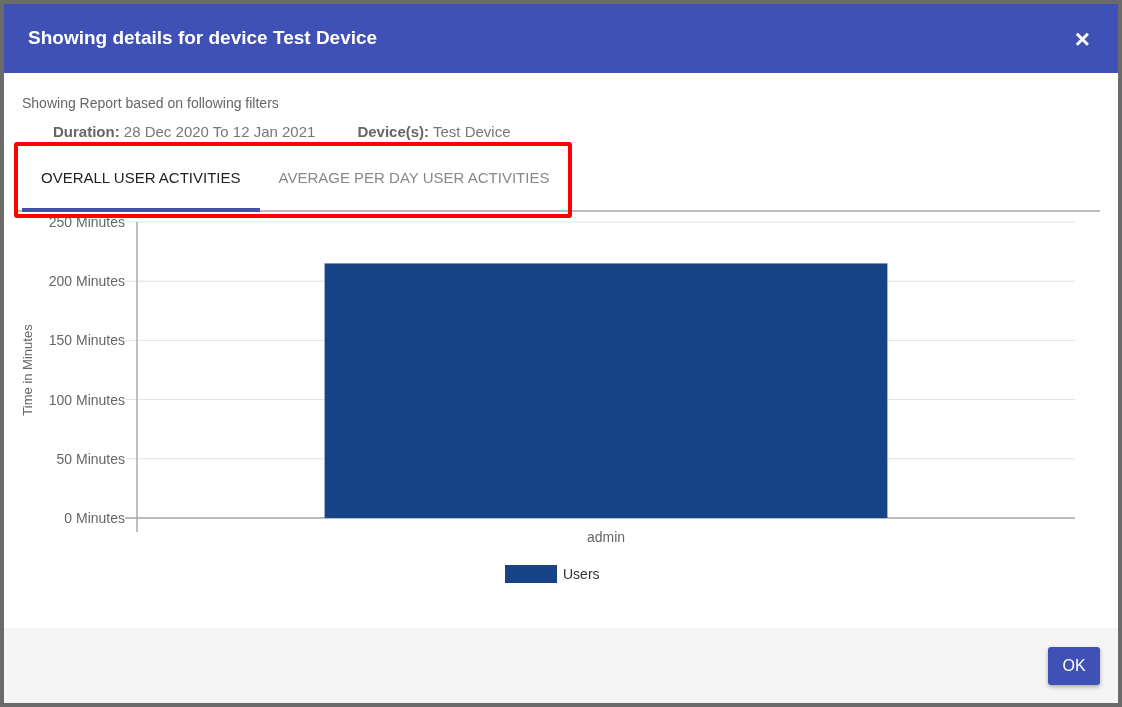 This screenshot has height=707, width=1122. What do you see at coordinates (414, 180) in the screenshot?
I see `tab: AVERAGE PER DAY USER ACTIVITIES` at bounding box center [414, 180].